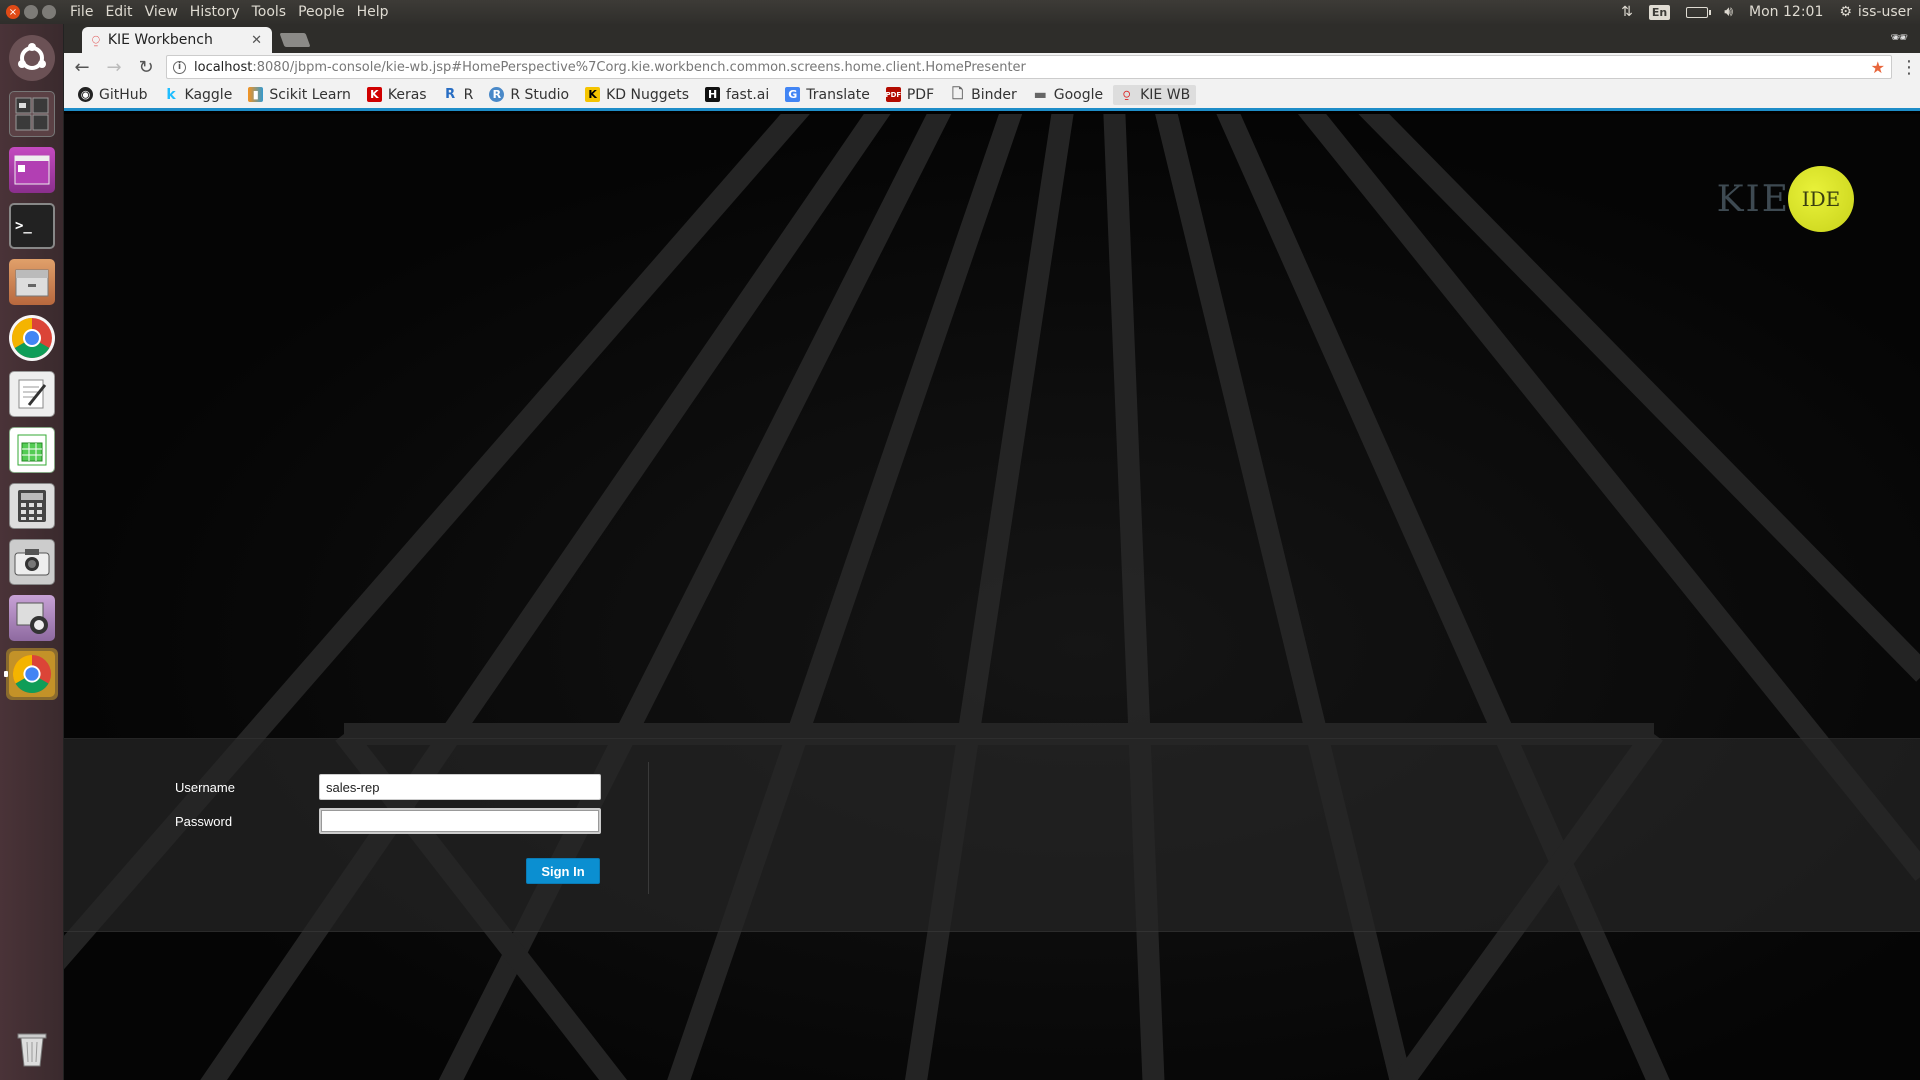 This screenshot has width=1920, height=1080. What do you see at coordinates (171, 94) in the screenshot?
I see `kaggle-icon: k` at bounding box center [171, 94].